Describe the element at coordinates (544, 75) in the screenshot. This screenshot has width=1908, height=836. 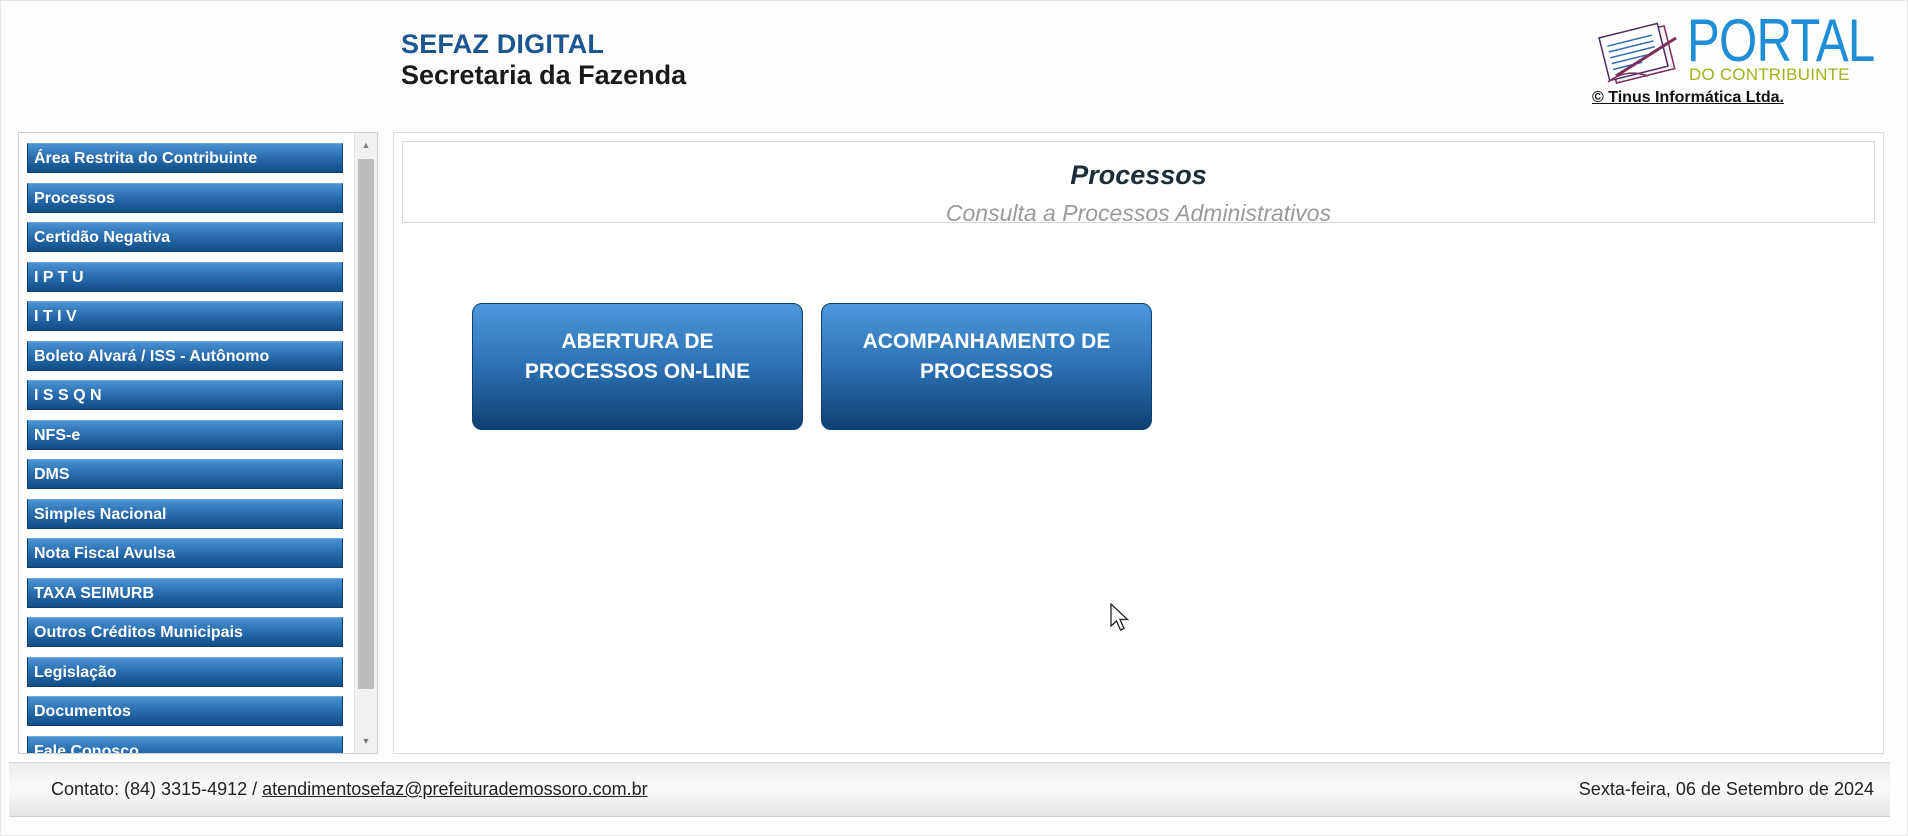
I see `site-subtitle: Secretaria da Fazenda` at that location.